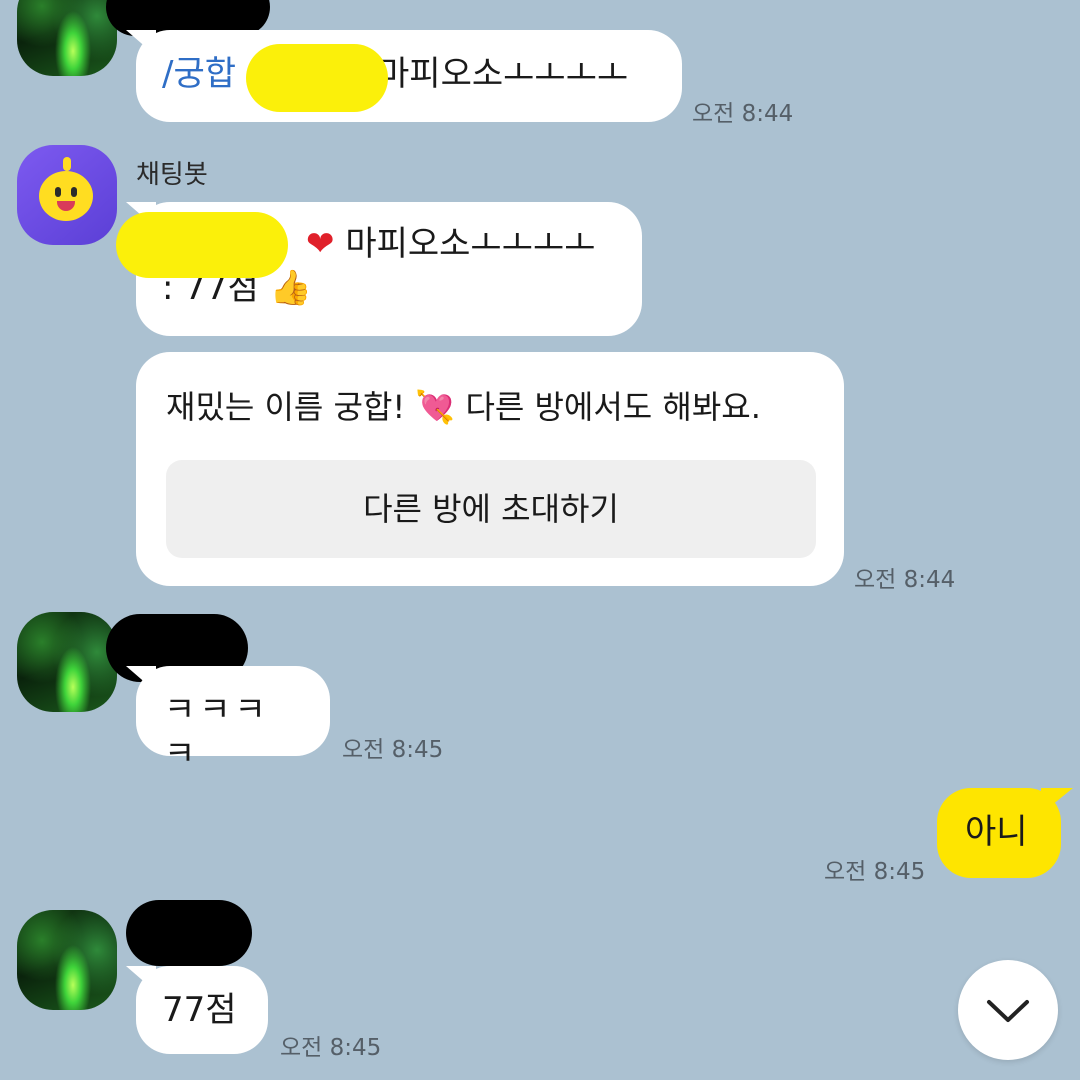 This screenshot has width=1080, height=1080. I want to click on message-bubble: /궁합 마피오소ㅗㅗㅗㅗ, so click(409, 76).